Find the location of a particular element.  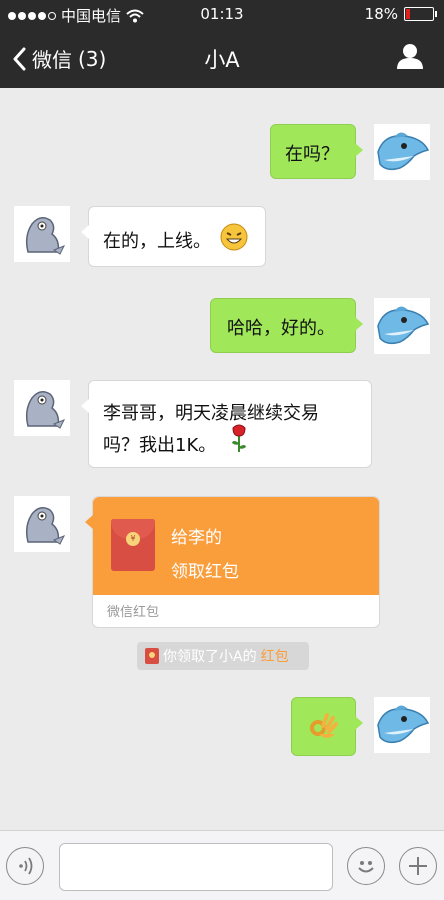

message-bubble-sent is located at coordinates (327, 726).